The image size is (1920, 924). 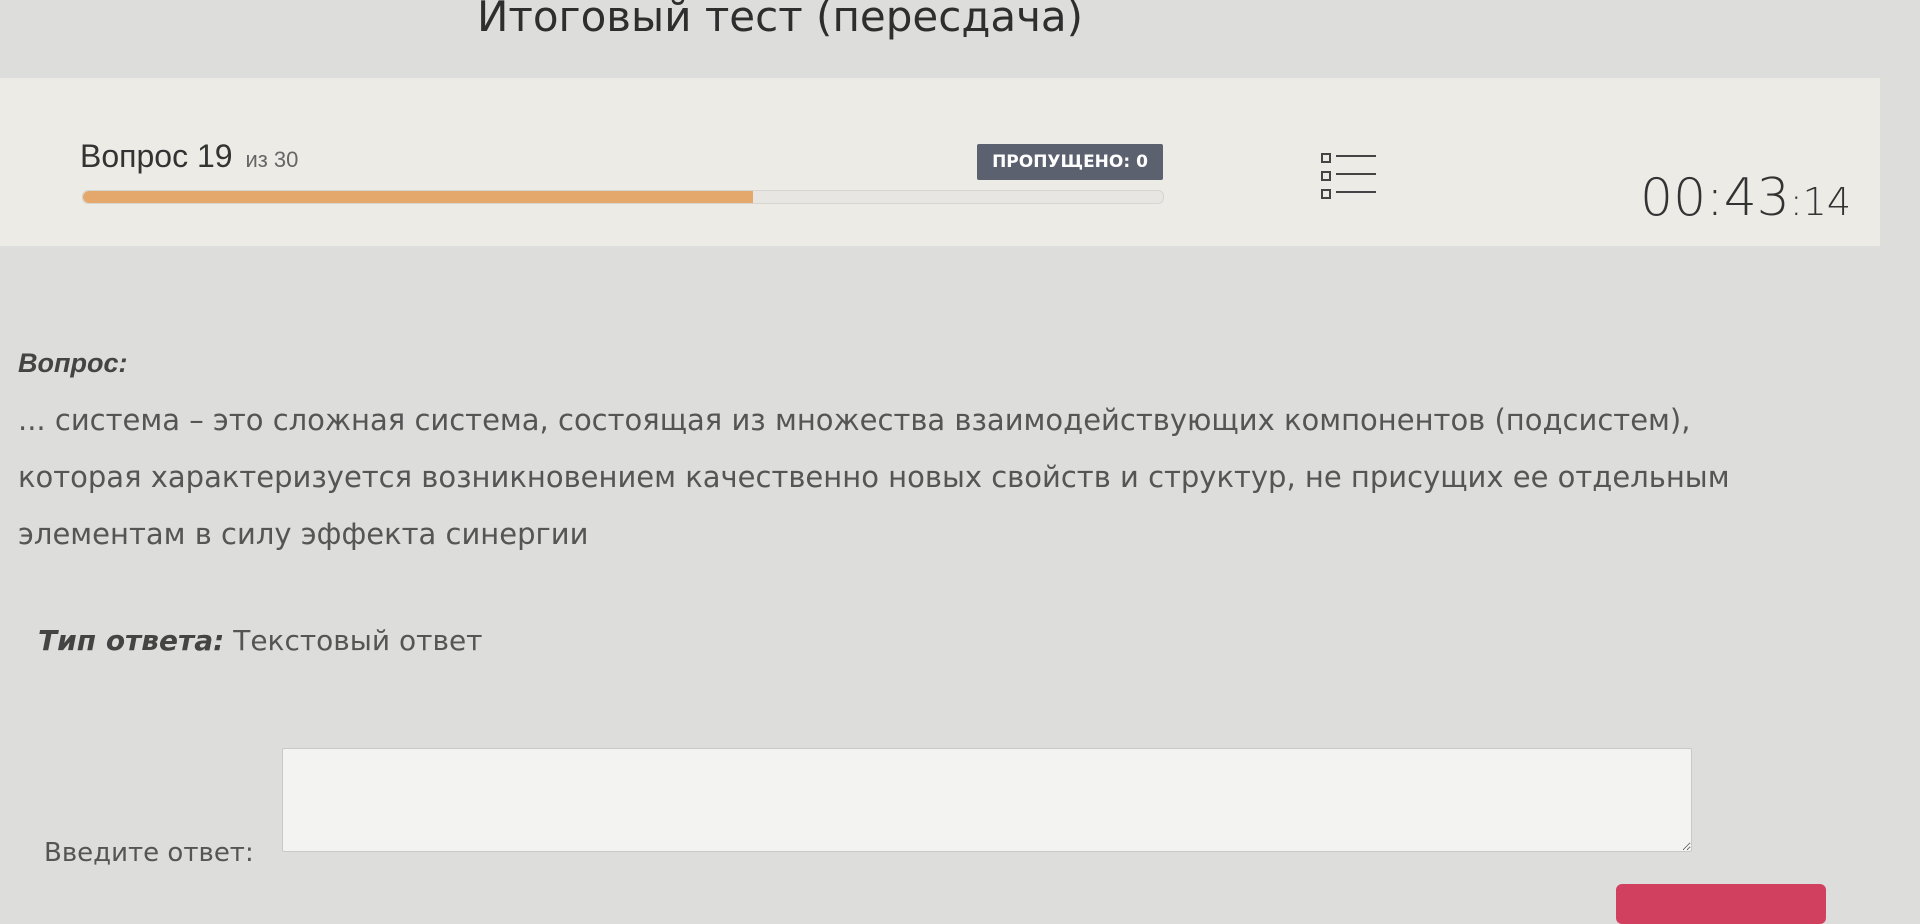 I want to click on question-number: Вопрос 19, so click(x=156, y=156).